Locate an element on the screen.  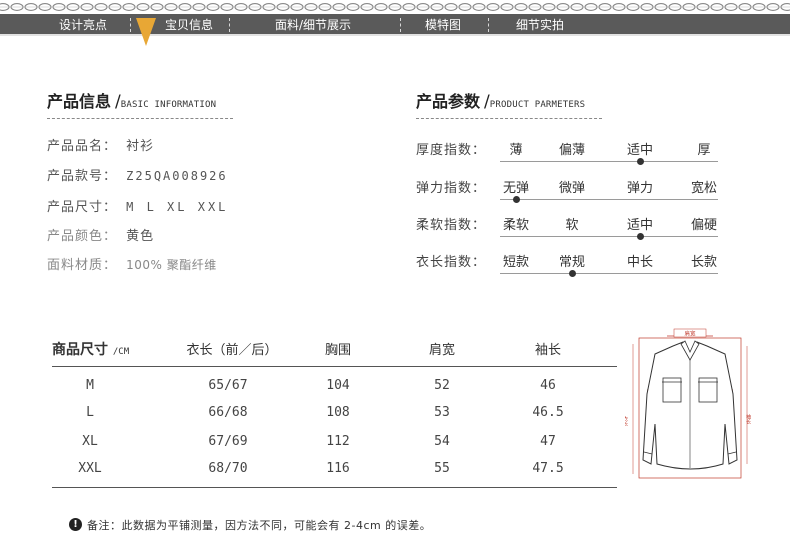
size-cell-value: 46 is located at coordinates (548, 385).